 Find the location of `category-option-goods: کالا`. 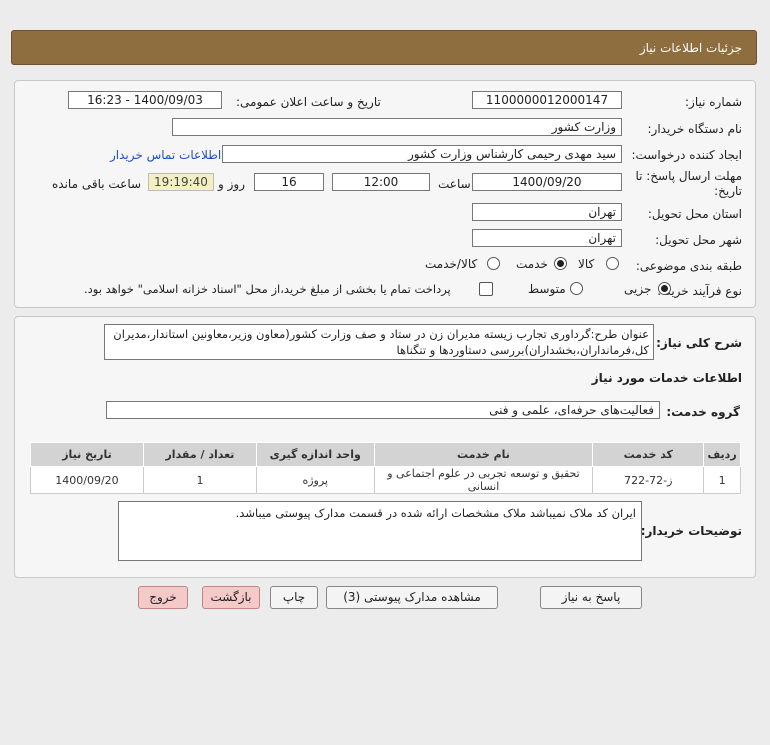

category-option-goods: کالا is located at coordinates (586, 264).